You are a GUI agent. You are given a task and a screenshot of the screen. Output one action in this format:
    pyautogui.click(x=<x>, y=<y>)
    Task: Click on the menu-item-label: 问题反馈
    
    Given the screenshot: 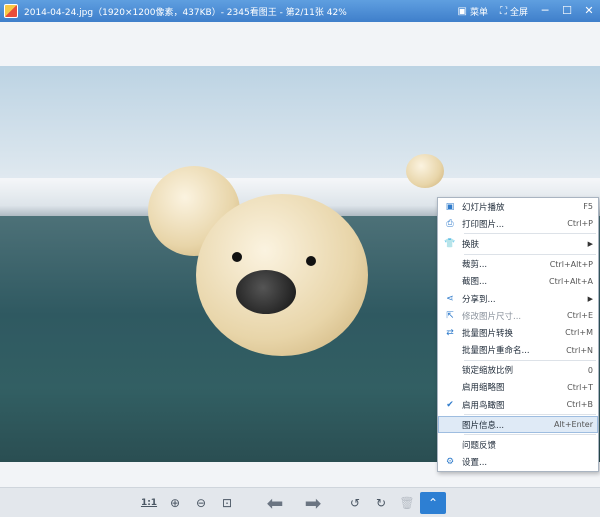 What is the action you would take?
    pyautogui.click(x=479, y=446)
    